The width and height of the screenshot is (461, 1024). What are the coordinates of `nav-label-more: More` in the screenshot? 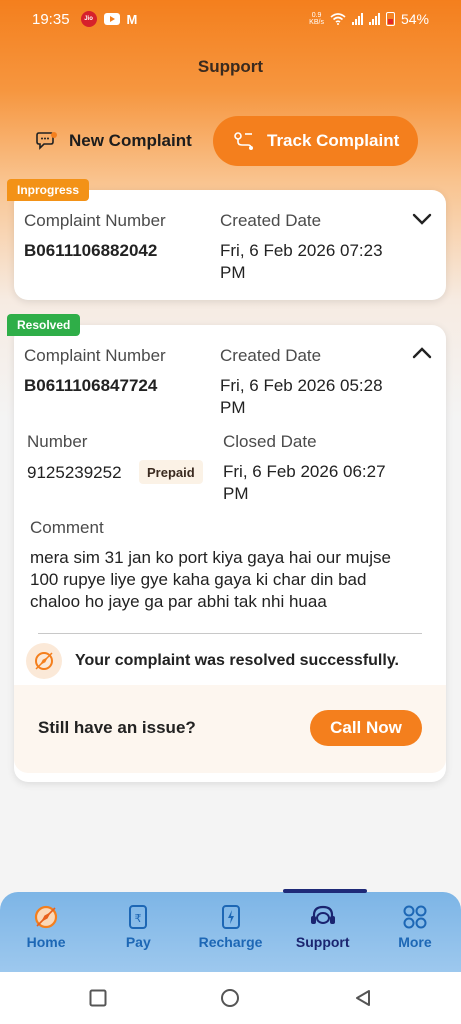 It's located at (415, 942).